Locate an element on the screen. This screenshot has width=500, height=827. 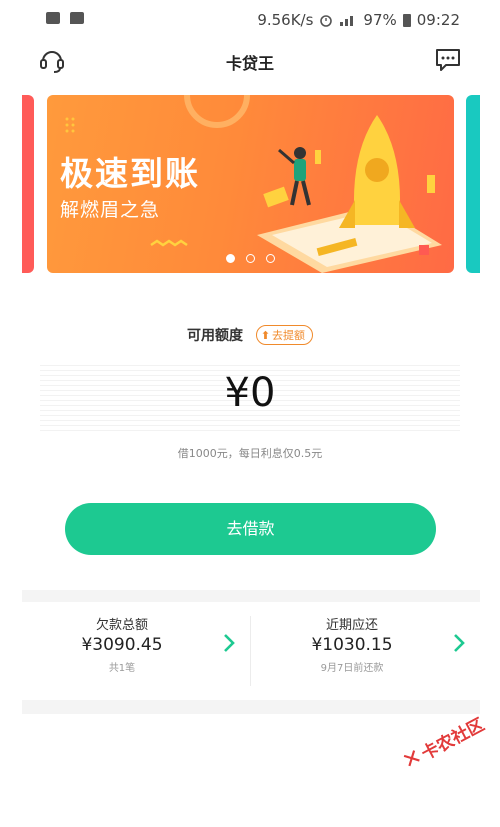
banner-next-peek is located at coordinates (473, 184).